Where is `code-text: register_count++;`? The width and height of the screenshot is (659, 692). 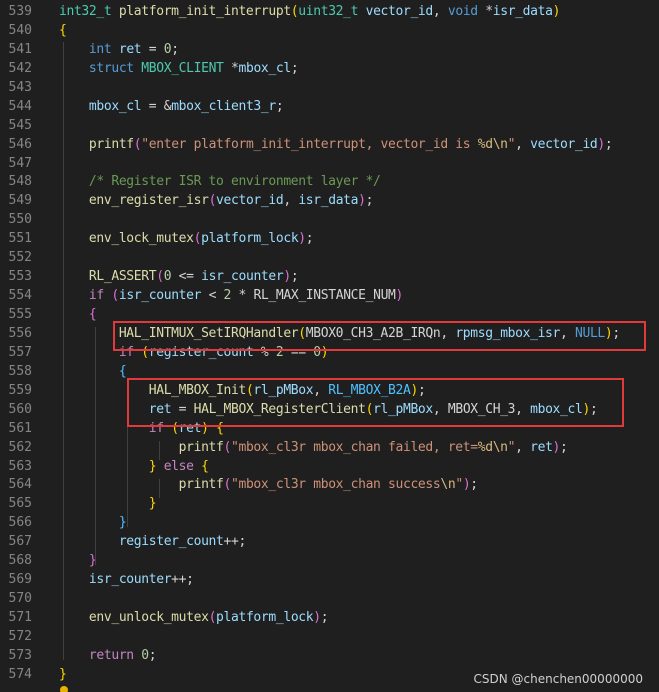 code-text: register_count++; is located at coordinates (152, 542).